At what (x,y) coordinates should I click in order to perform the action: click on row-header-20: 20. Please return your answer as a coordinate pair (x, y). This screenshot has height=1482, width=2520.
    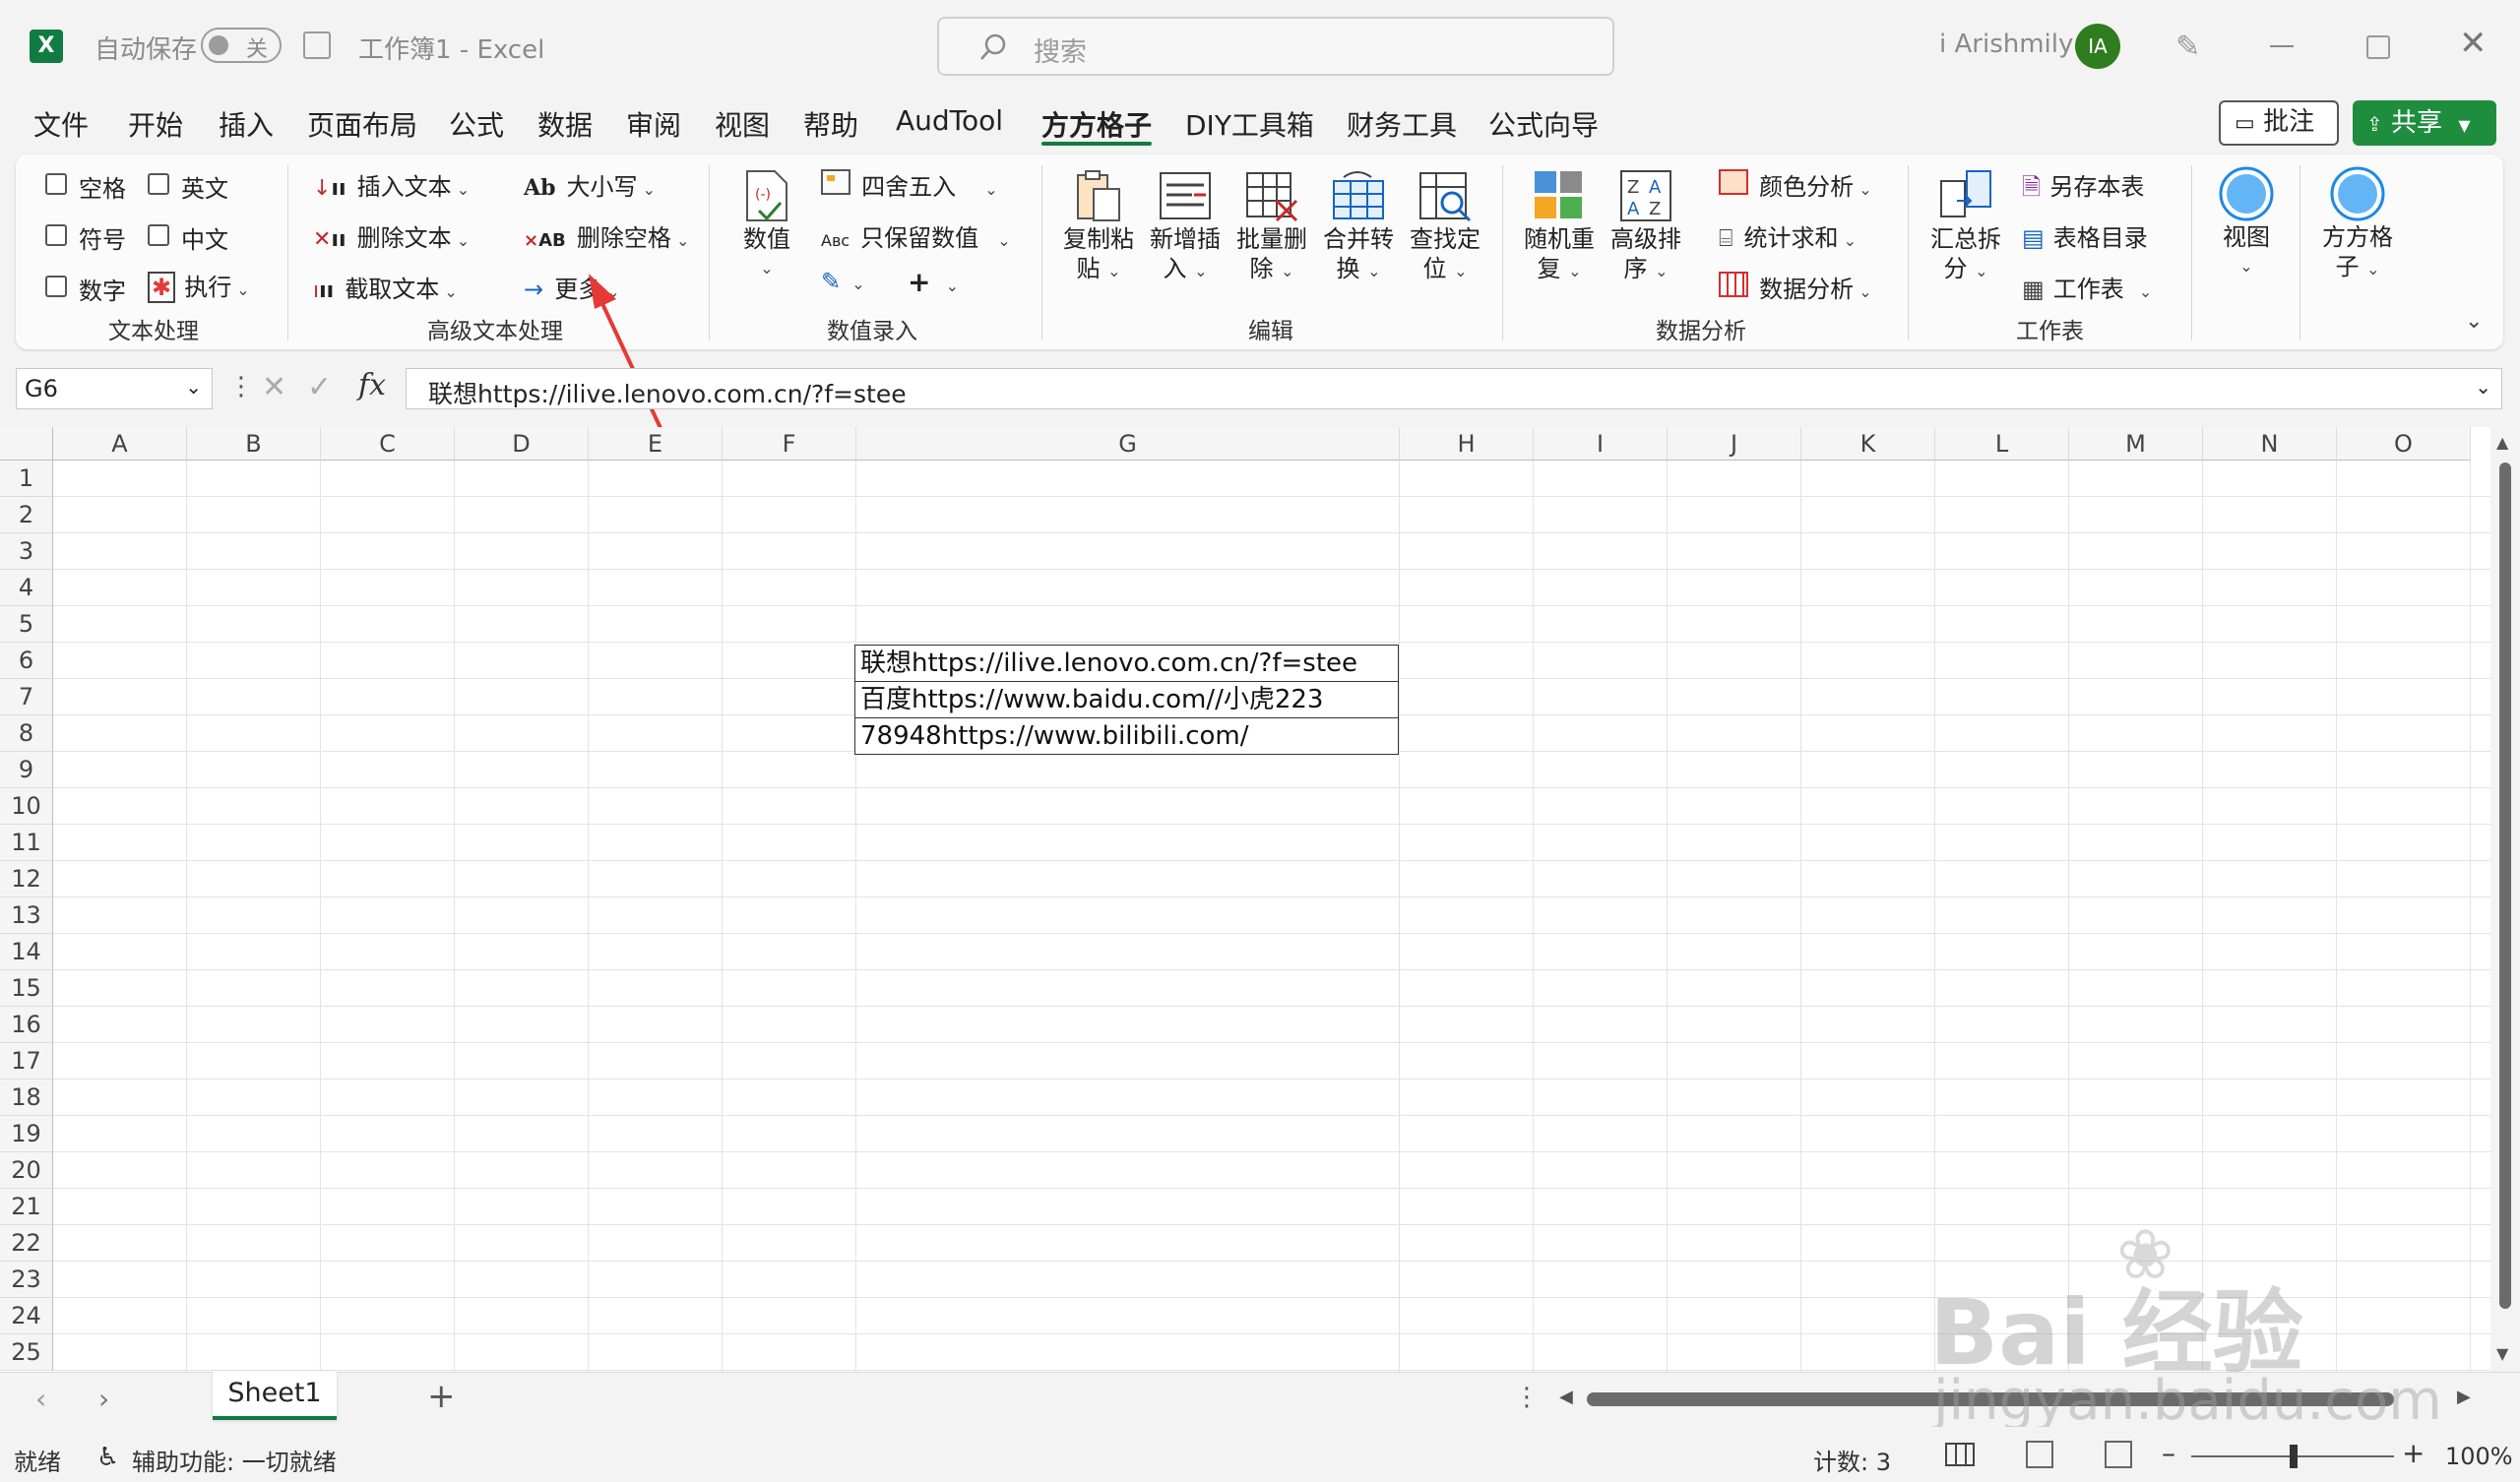
    Looking at the image, I should click on (26, 1170).